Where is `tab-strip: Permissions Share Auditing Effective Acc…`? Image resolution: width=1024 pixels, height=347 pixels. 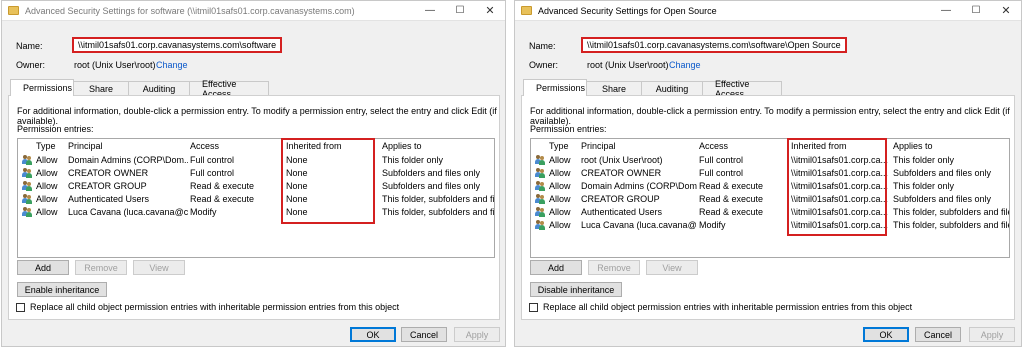 tab-strip: Permissions Share Auditing Effective Acc… is located at coordinates (652, 89).